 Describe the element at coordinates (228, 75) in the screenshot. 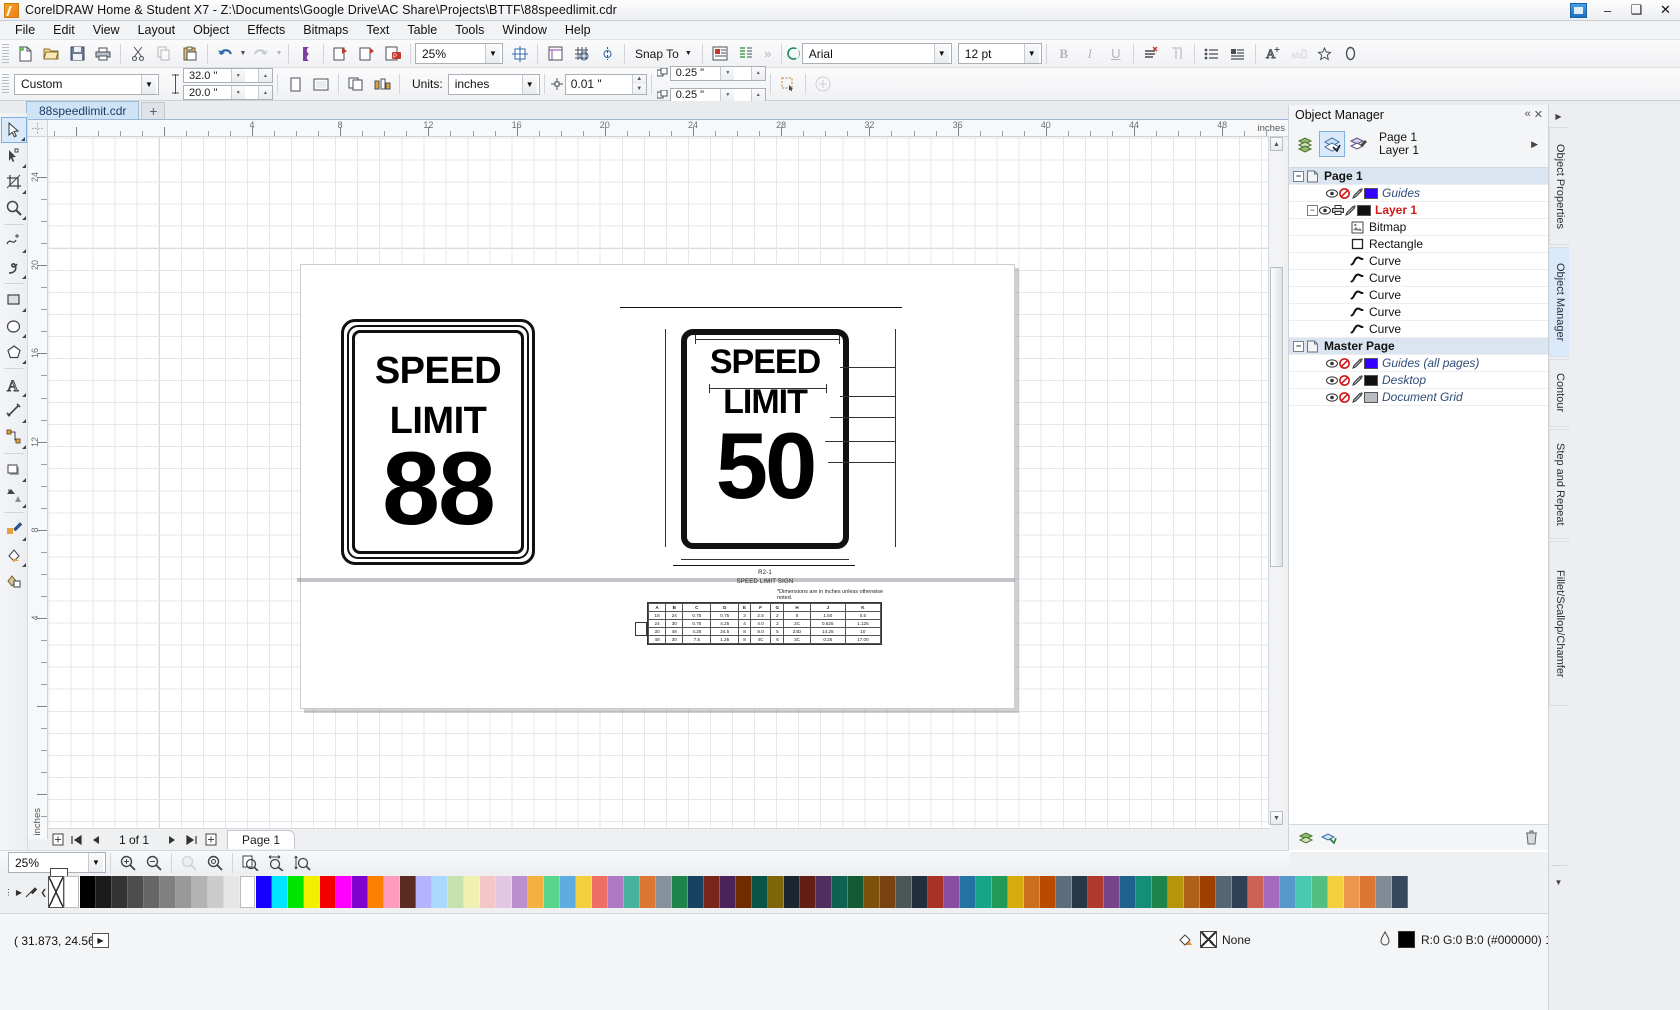

I see `page-width-input: 32.0 " ▼ ▲` at that location.